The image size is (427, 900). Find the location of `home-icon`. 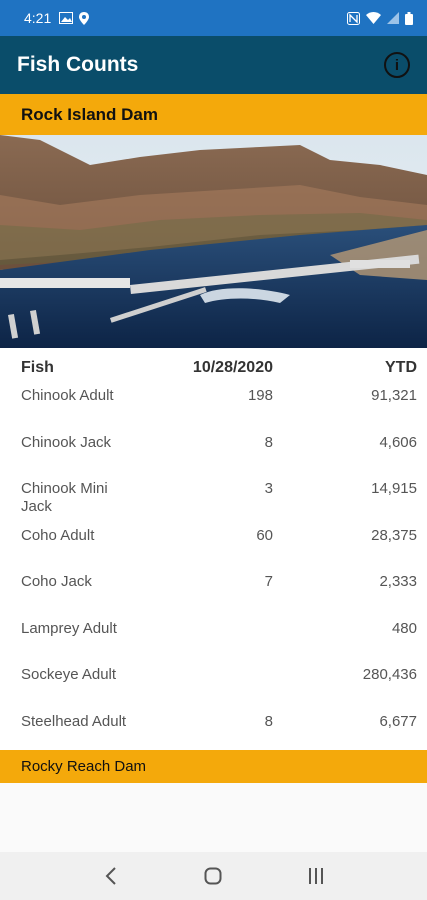

home-icon is located at coordinates (213, 876).